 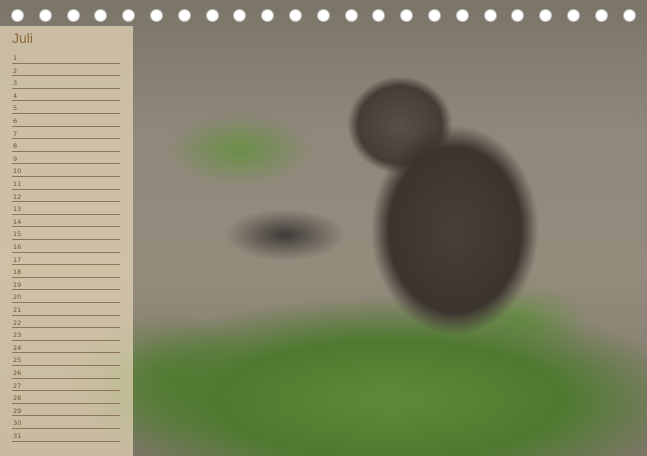 I want to click on day-row: 28, so click(x=66, y=397).